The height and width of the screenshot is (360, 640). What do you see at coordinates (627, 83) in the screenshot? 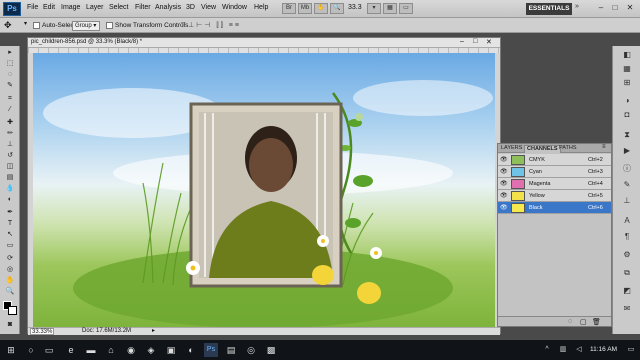
I see `styles-panel-icon: ⊞` at bounding box center [627, 83].